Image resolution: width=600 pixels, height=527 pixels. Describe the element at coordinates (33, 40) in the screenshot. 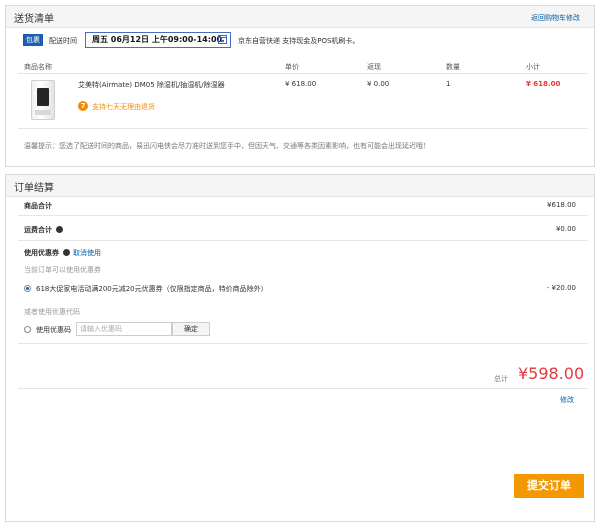

I see `package-badge: 包裹` at that location.